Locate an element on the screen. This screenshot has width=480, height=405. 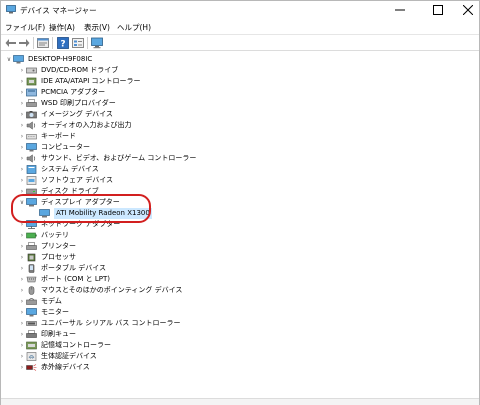
tree-item-dvd: › DVD/CD-ROM ドライブ is located at coordinates (68, 70).